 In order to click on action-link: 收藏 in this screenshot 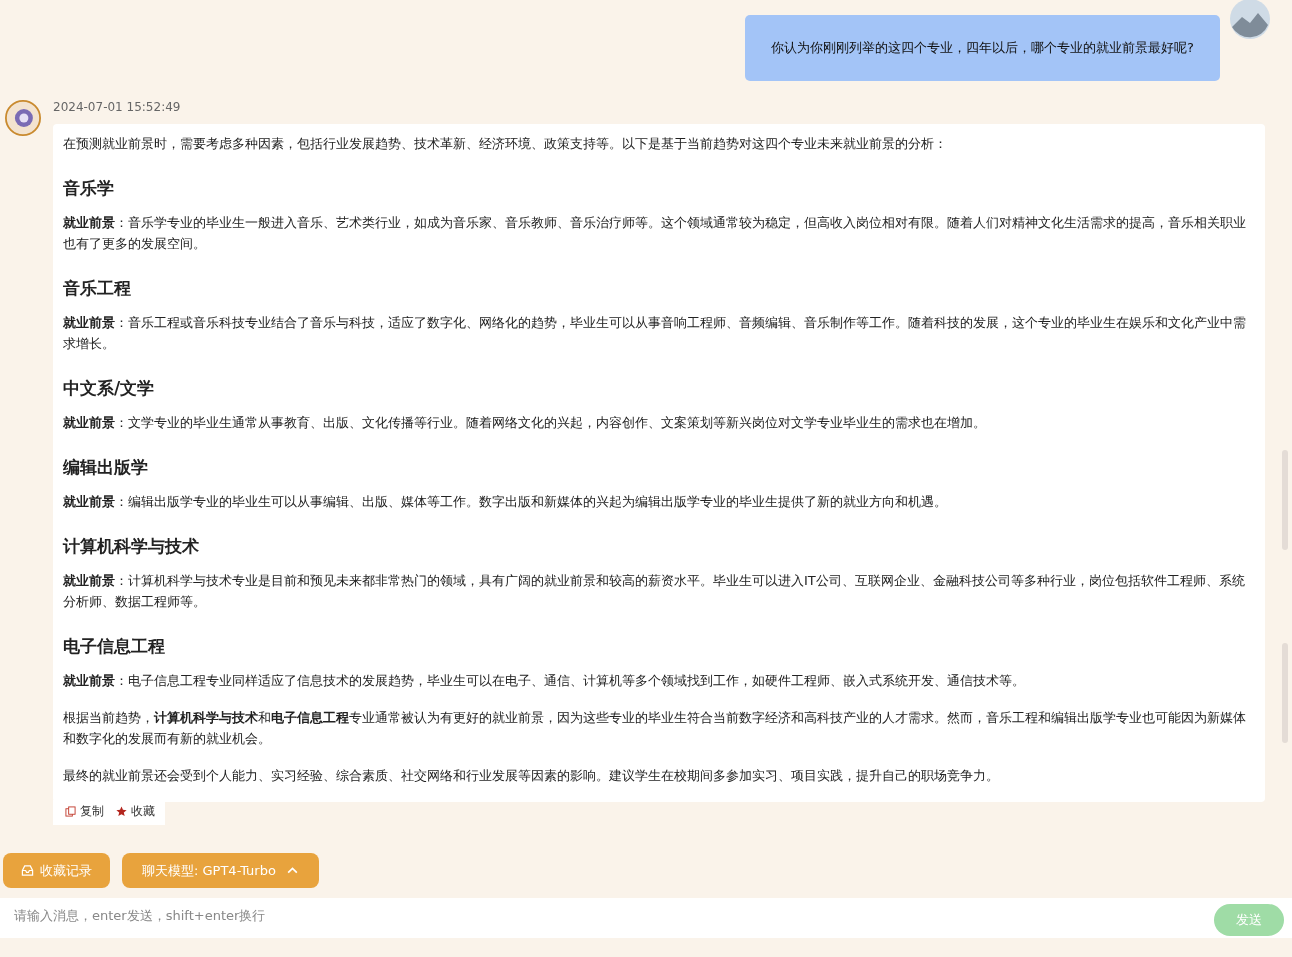, I will do `click(143, 811)`.